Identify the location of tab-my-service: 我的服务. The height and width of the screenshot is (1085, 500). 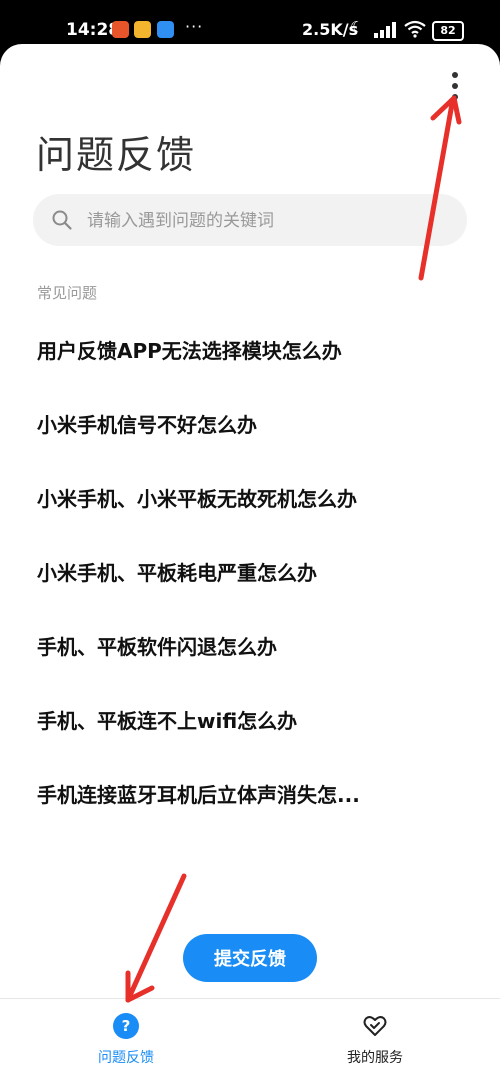
(375, 1042).